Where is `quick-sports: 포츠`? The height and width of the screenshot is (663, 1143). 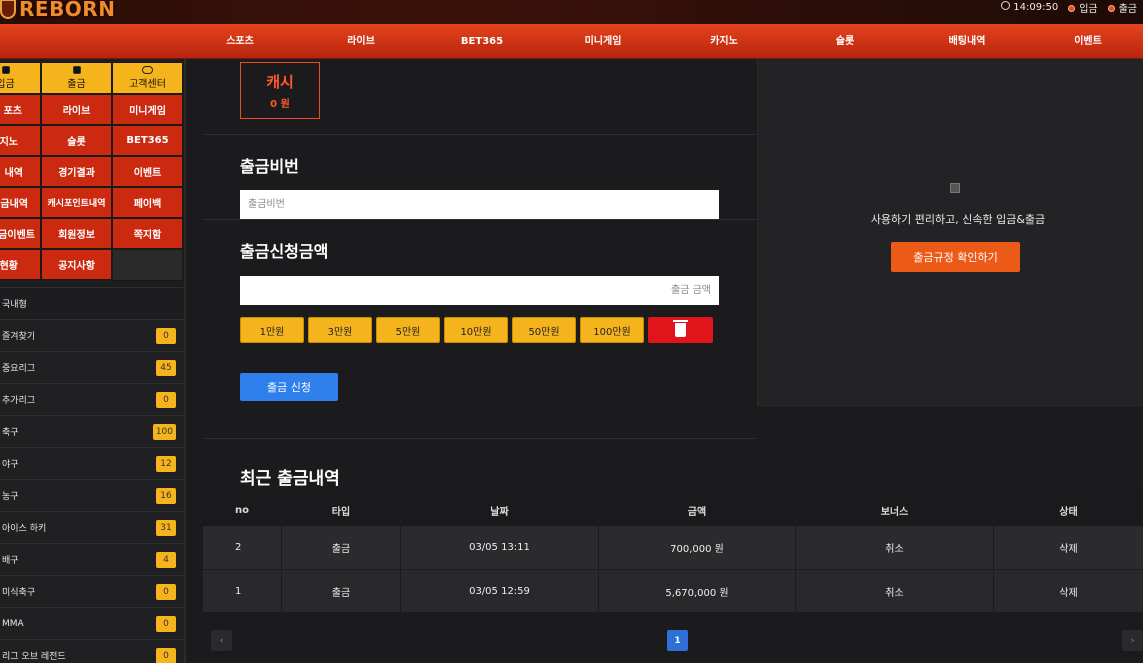
quick-sports: 포츠 is located at coordinates (20, 109).